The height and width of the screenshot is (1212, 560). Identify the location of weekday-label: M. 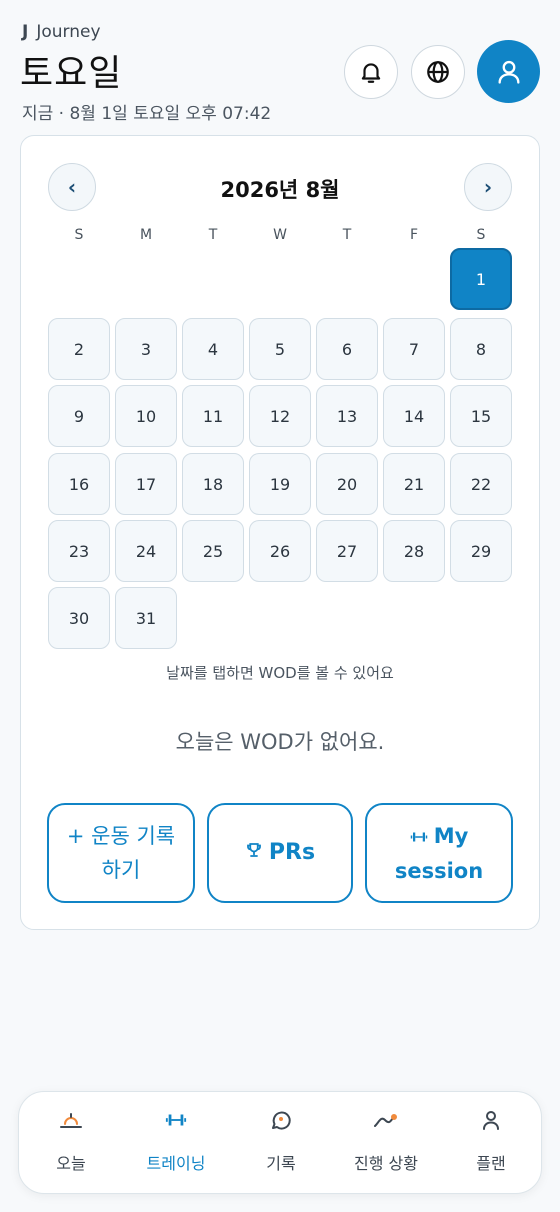
(146, 235).